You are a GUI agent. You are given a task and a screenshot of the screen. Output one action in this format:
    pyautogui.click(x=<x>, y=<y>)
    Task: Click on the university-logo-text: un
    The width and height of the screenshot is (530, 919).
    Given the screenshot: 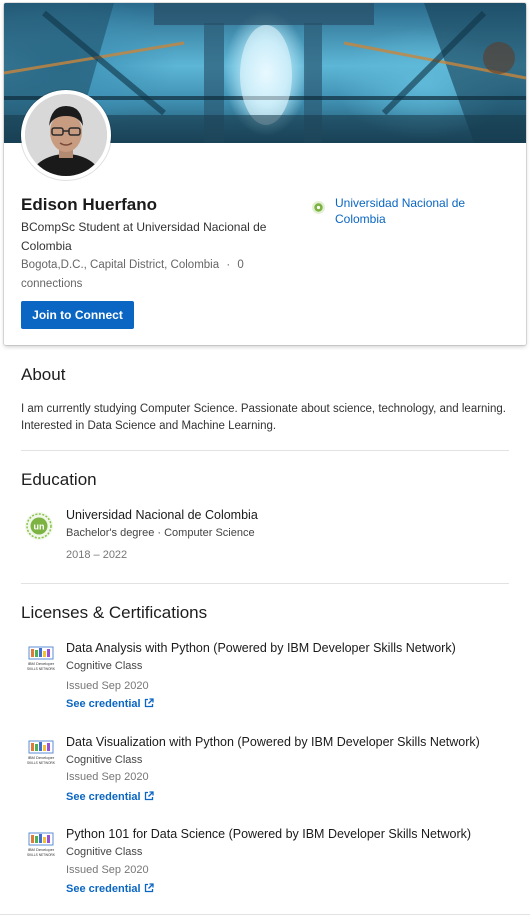 What is the action you would take?
    pyautogui.click(x=39, y=527)
    